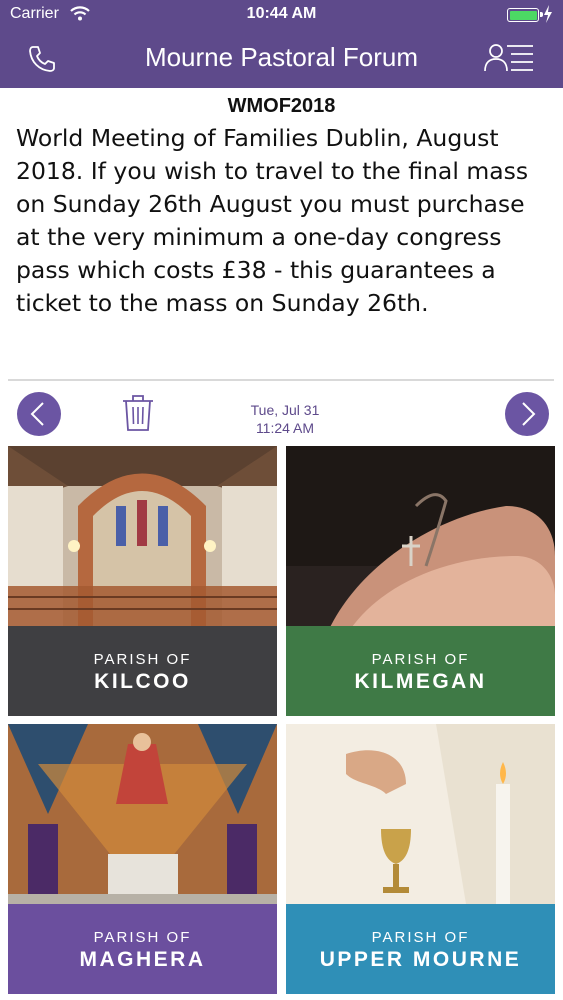 The image size is (563, 1000). I want to click on chevron-right-icon, so click(529, 414).